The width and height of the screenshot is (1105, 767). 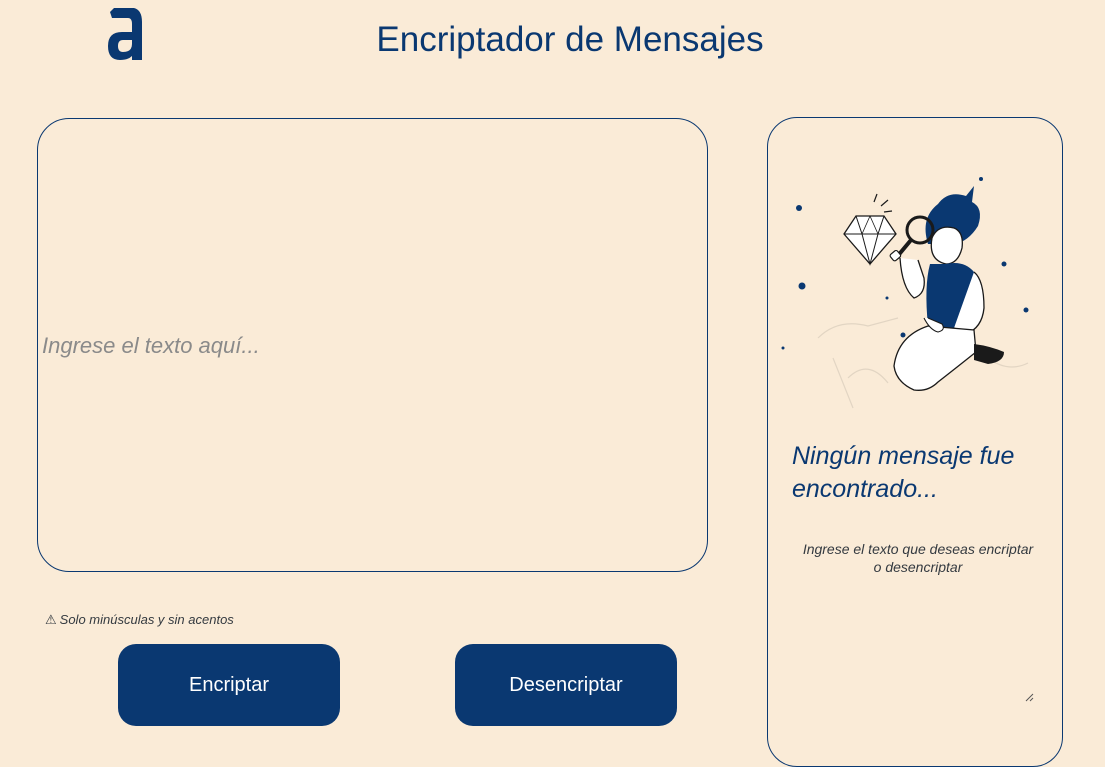 What do you see at coordinates (146, 619) in the screenshot?
I see `warning-text: Solo minúsculas y sin acentos` at bounding box center [146, 619].